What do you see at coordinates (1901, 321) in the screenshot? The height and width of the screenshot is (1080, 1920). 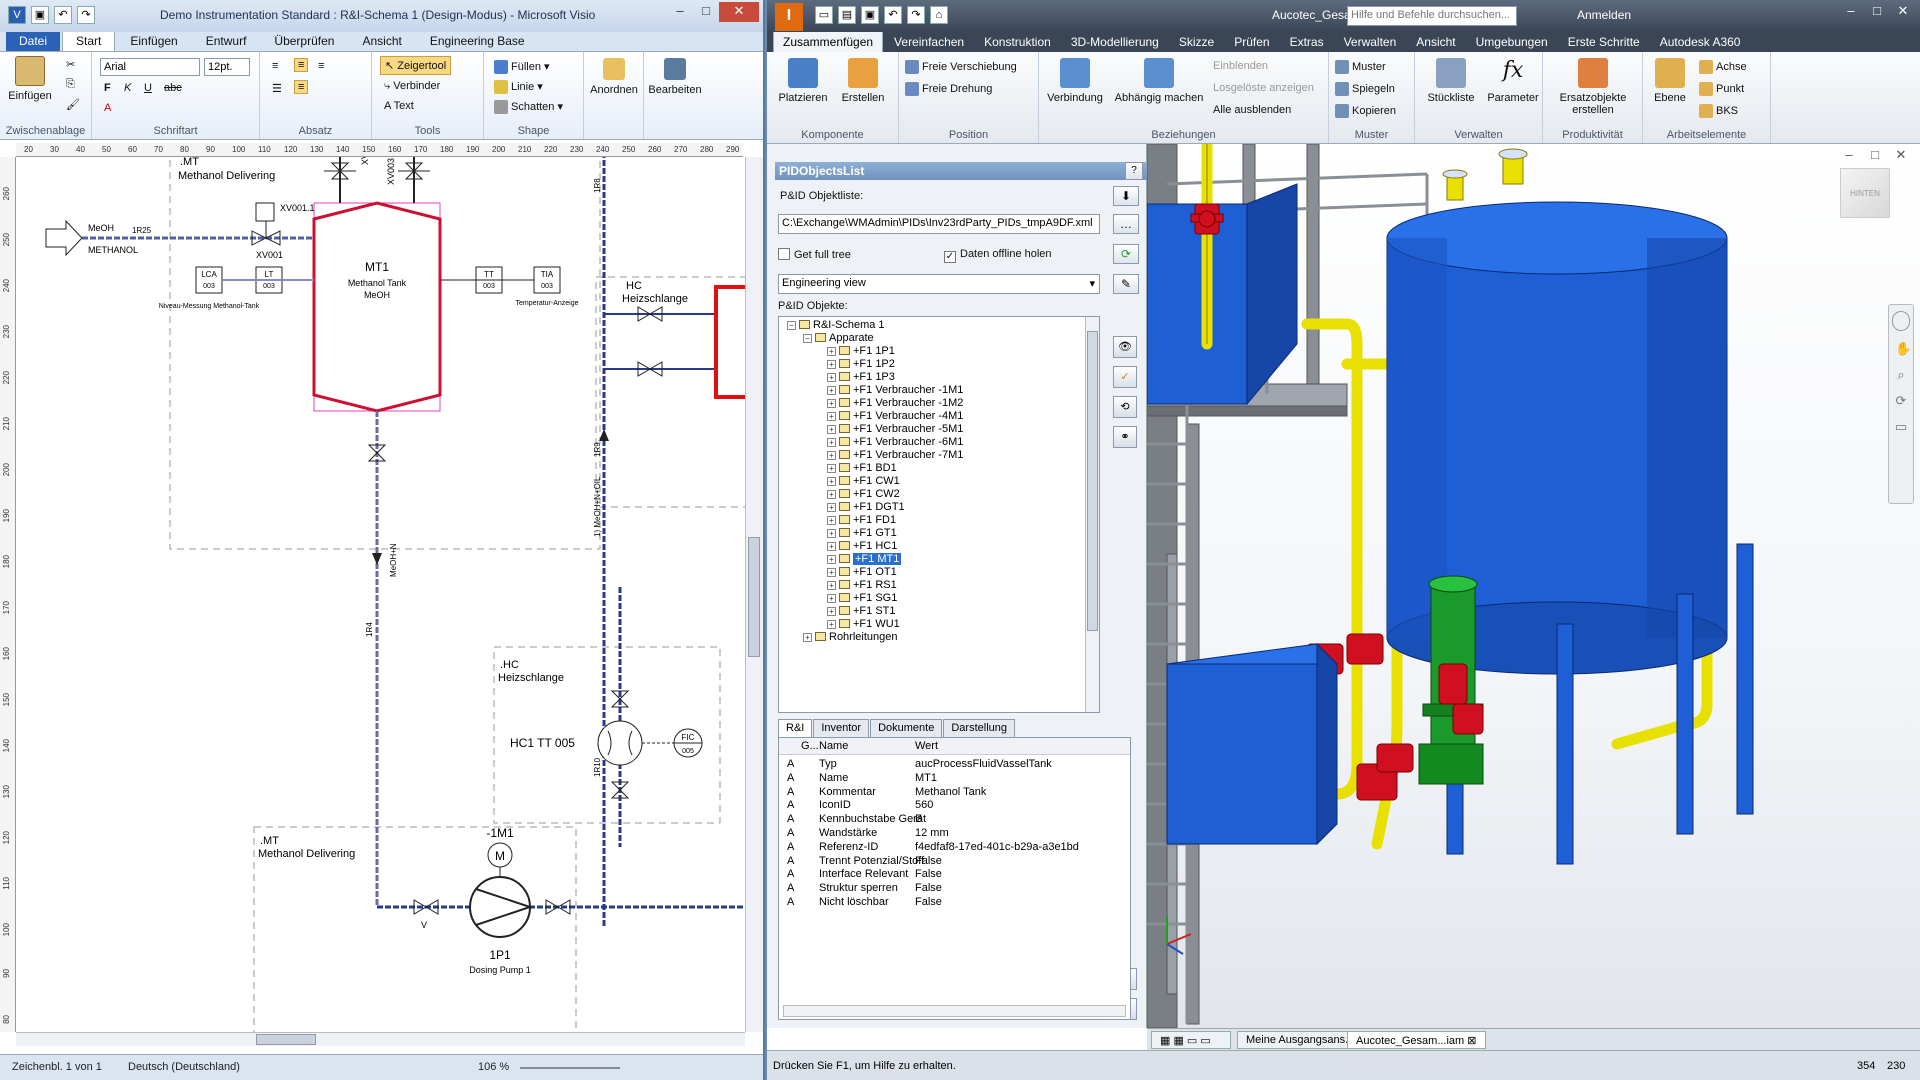 I see `steering-wheel-icon` at bounding box center [1901, 321].